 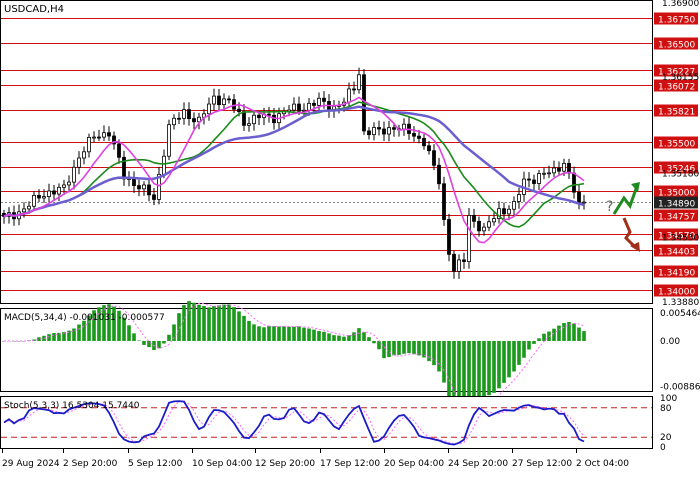 What do you see at coordinates (668, 423) in the screenshot?
I see `stoch-axis: 10080 200` at bounding box center [668, 423].